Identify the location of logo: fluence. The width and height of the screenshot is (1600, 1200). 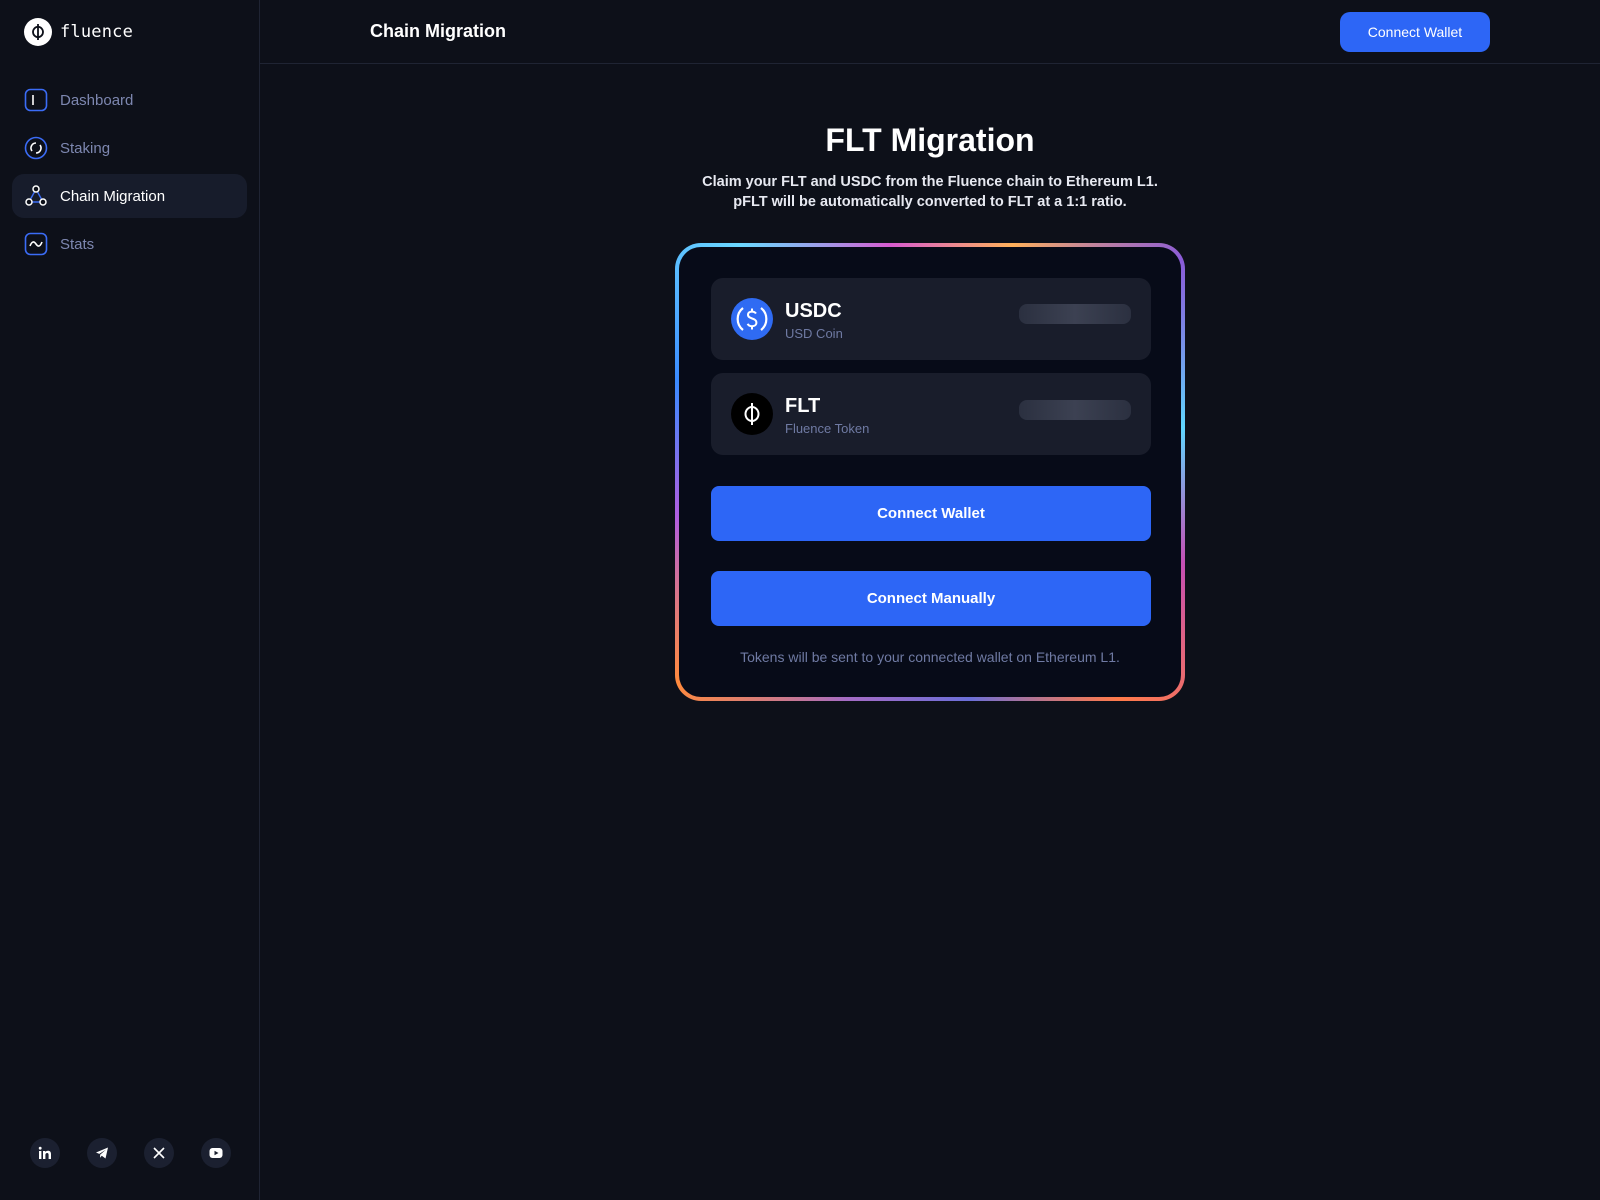
(78, 32).